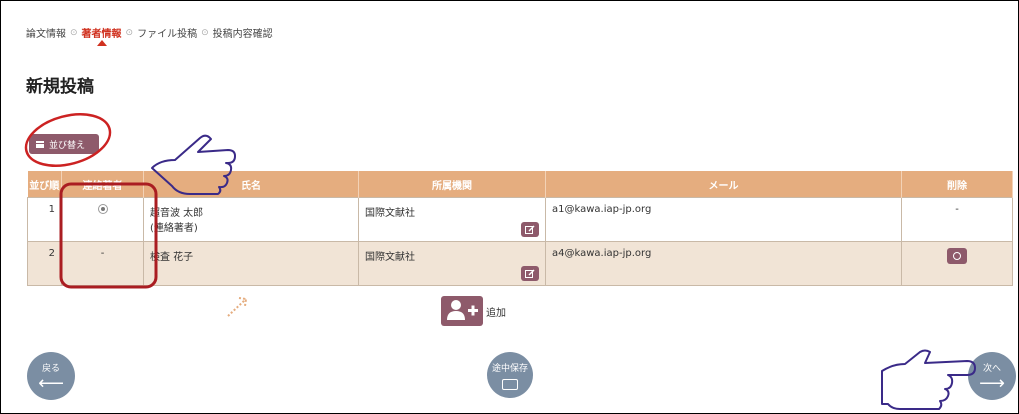  Describe the element at coordinates (68, 140) in the screenshot. I see `annotation-circle` at that location.